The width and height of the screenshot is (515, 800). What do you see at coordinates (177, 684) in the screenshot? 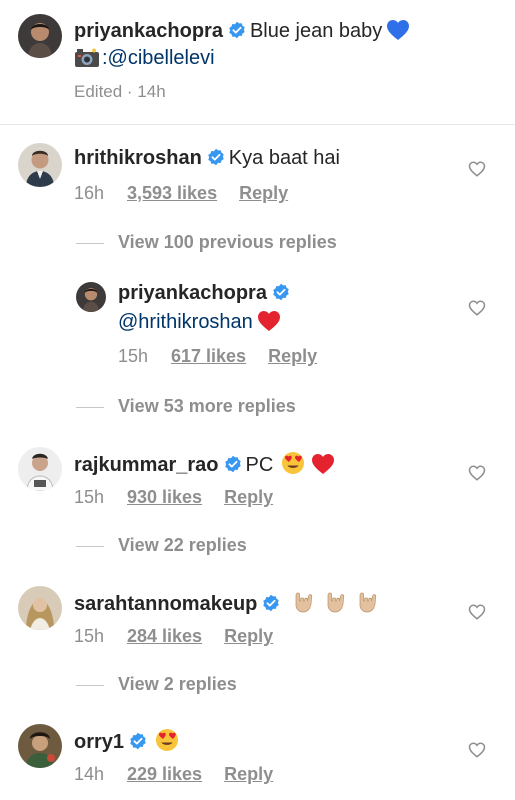
I see `view-replies-label: View 2 replies` at bounding box center [177, 684].